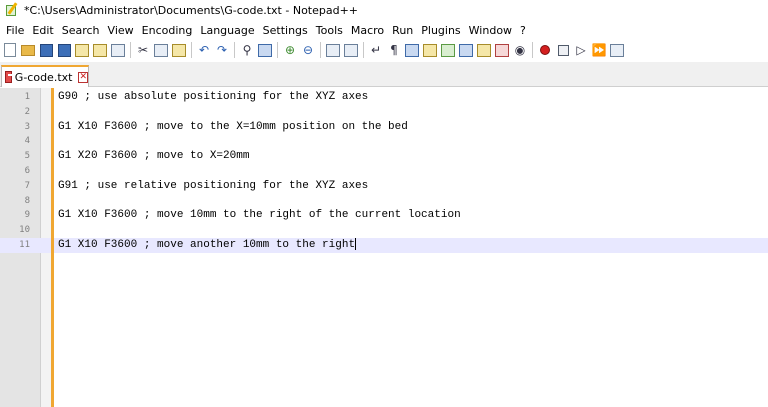  Describe the element at coordinates (430, 50) in the screenshot. I see `user-language-icon` at that location.